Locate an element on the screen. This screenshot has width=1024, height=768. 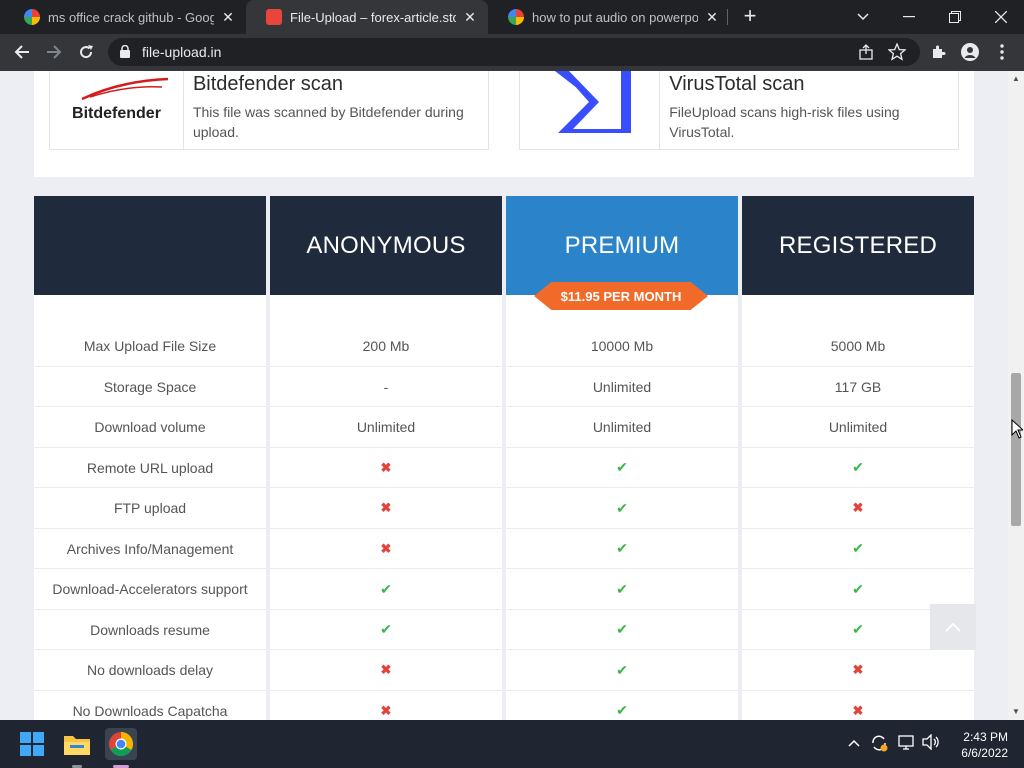
reload-icon is located at coordinates (86, 52).